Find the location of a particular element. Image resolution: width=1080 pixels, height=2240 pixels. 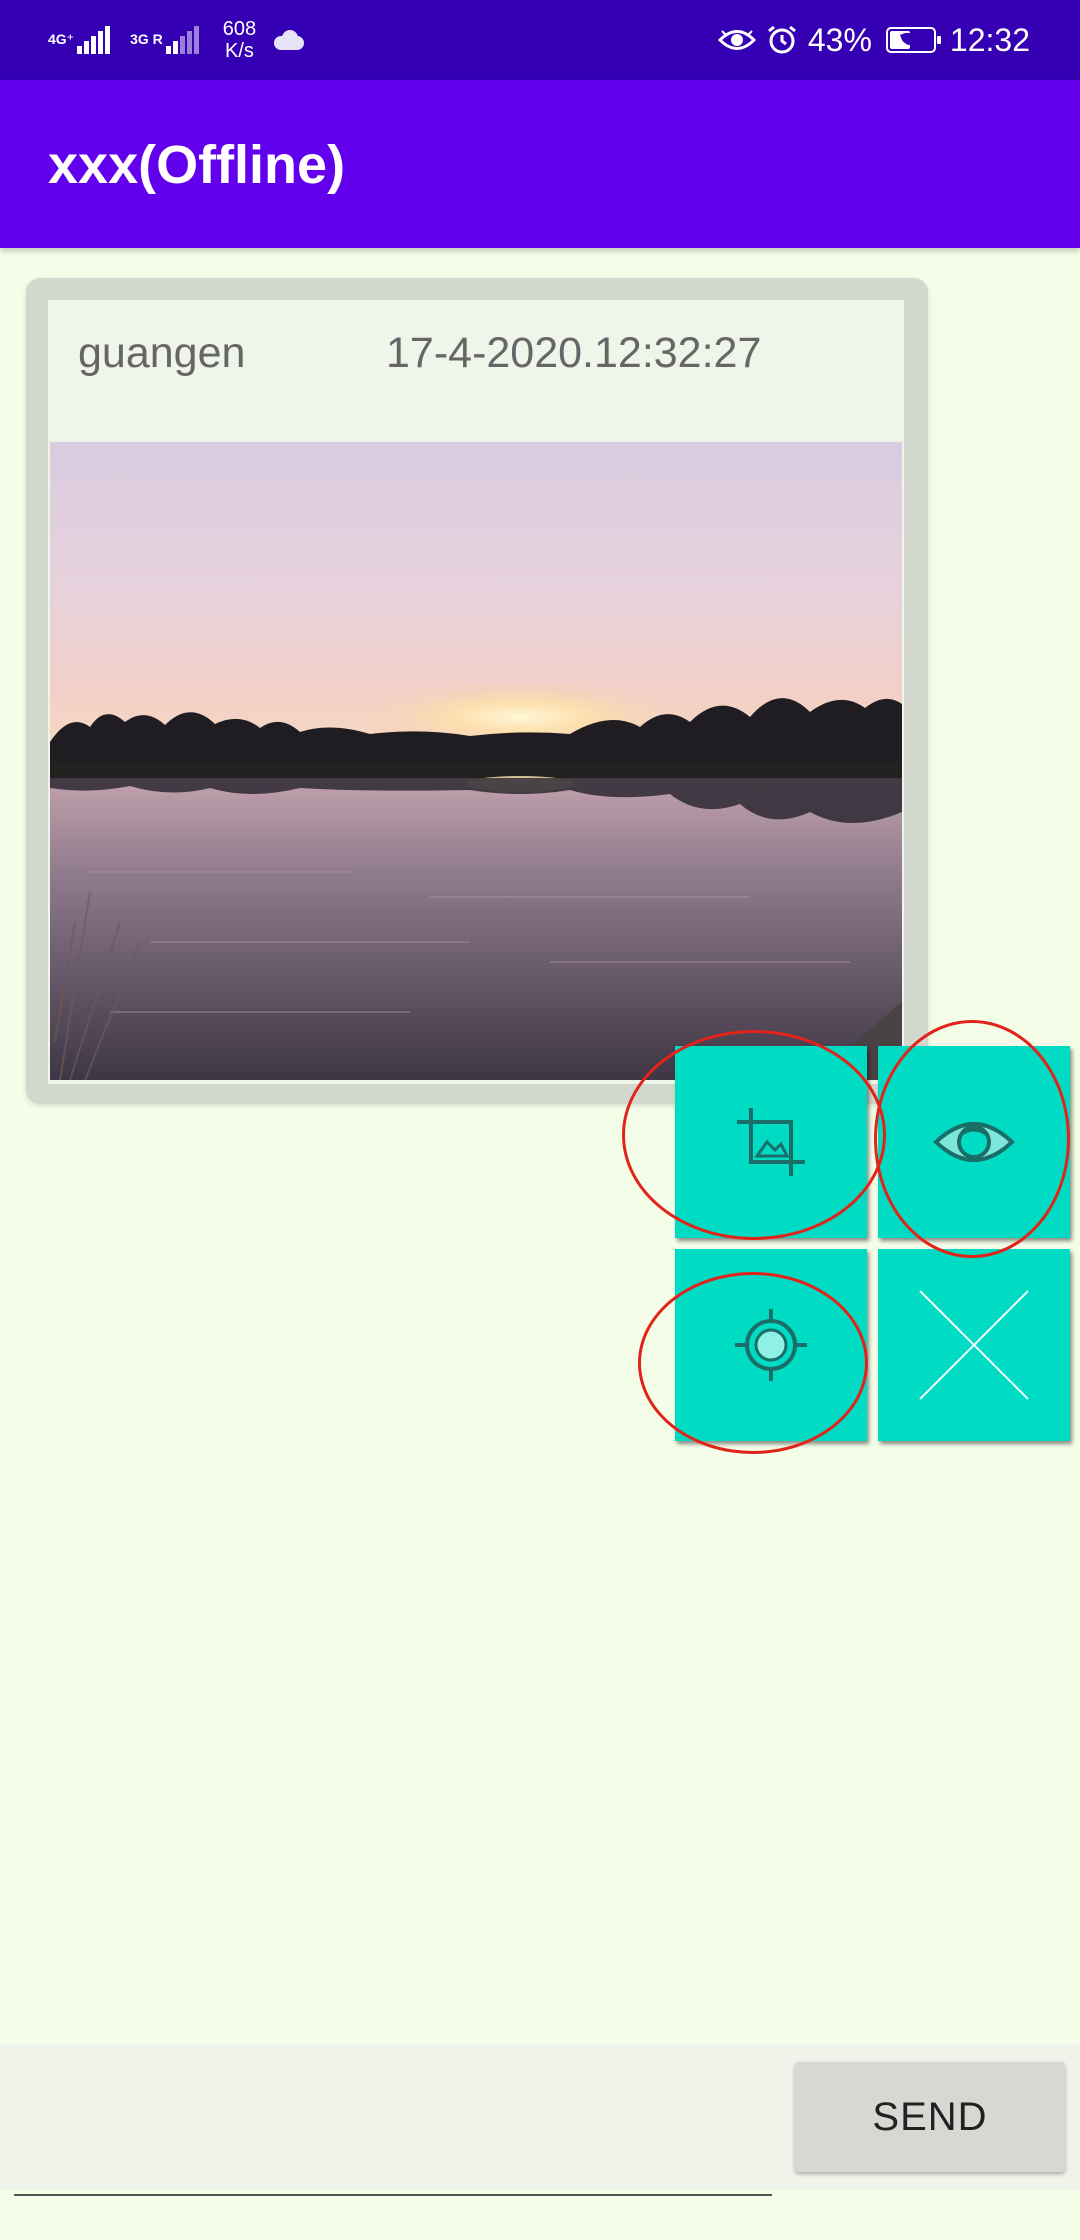

crop-icon is located at coordinates (771, 1142).